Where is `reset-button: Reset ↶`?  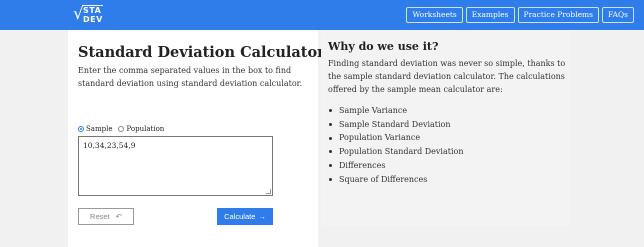 reset-button: Reset ↶ is located at coordinates (106, 216).